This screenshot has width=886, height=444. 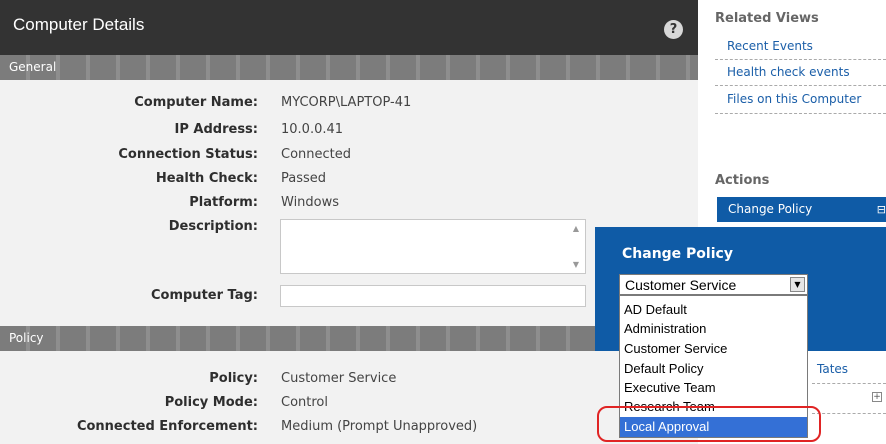 I want to click on ip-address-value: 10.0.0.41, so click(x=312, y=129).